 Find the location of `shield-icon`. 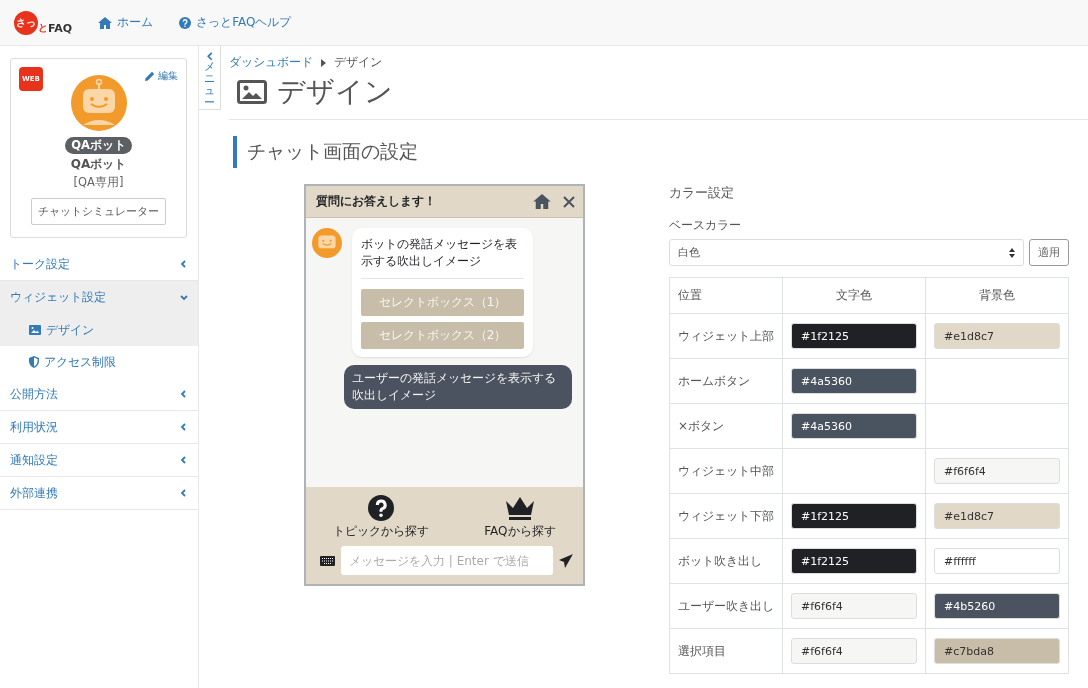

shield-icon is located at coordinates (34, 362).